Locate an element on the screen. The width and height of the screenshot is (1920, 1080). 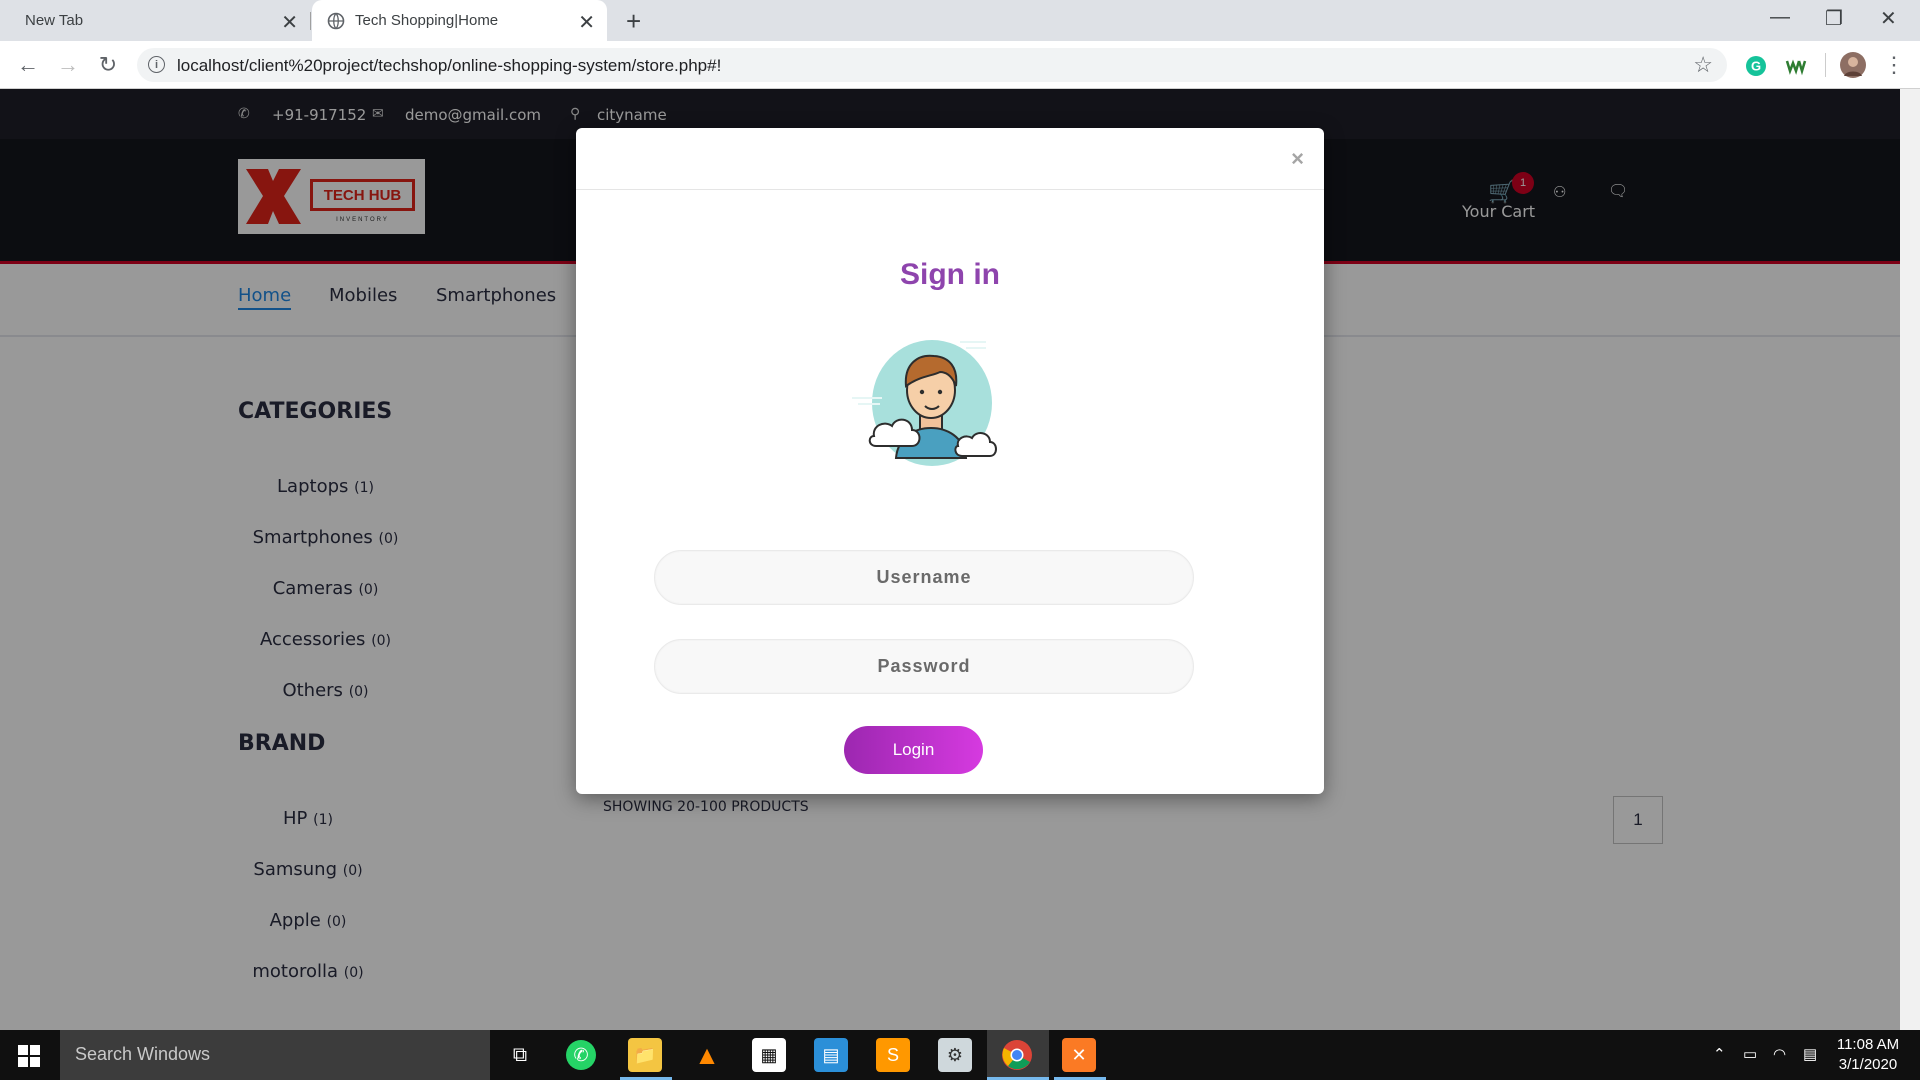
modal-header: × is located at coordinates (950, 159).